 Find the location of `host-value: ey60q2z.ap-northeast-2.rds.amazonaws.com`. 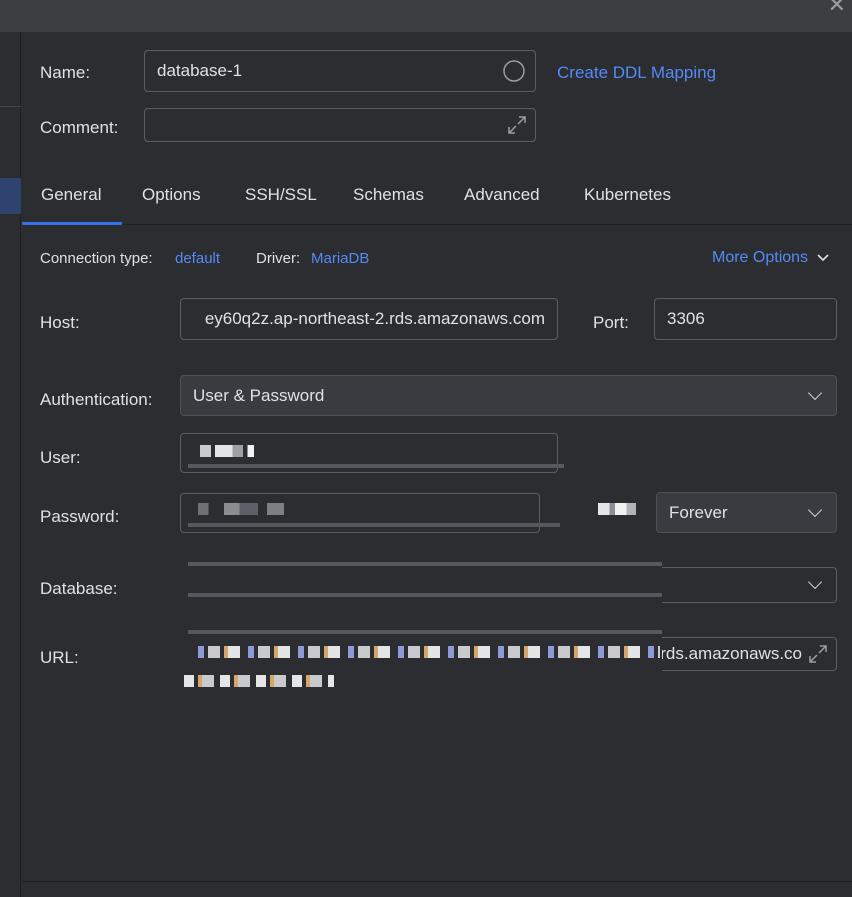

host-value: ey60q2z.ap-northeast-2.rds.amazonaws.com is located at coordinates (374, 318).